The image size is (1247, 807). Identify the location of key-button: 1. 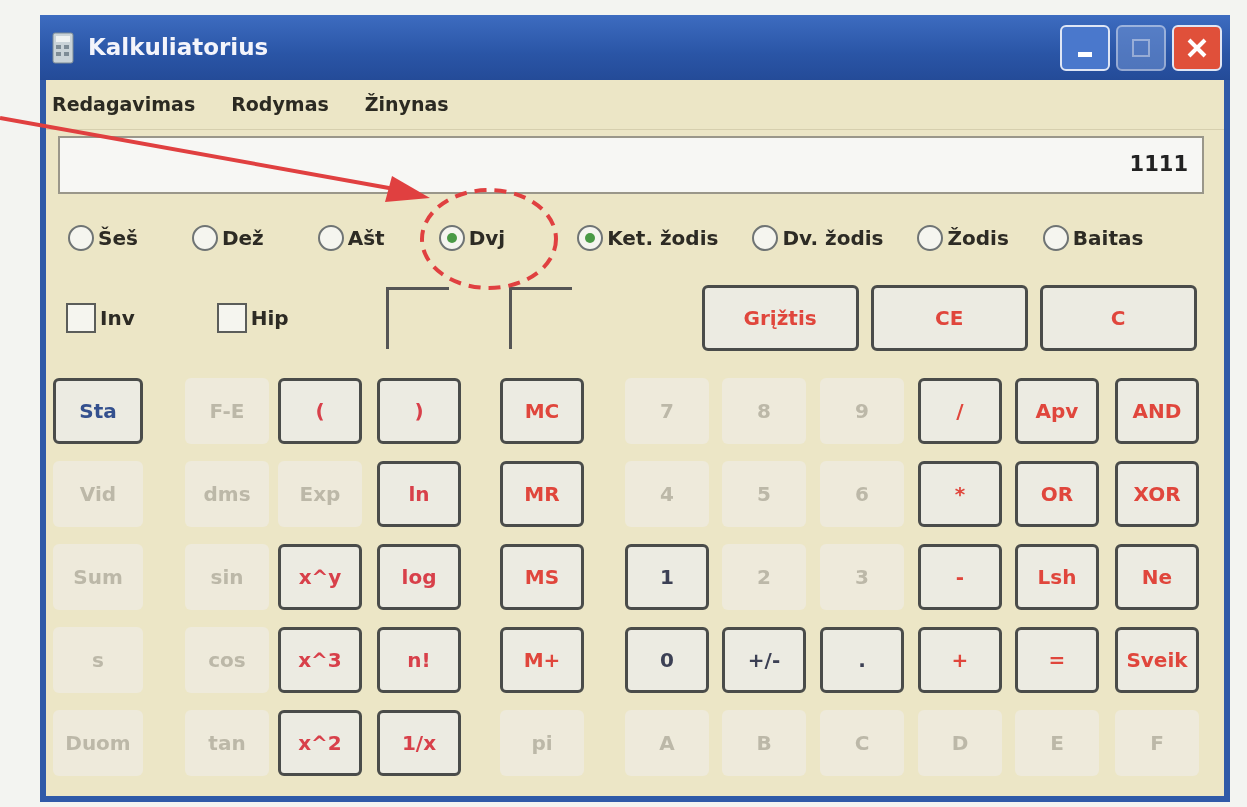
(667, 577).